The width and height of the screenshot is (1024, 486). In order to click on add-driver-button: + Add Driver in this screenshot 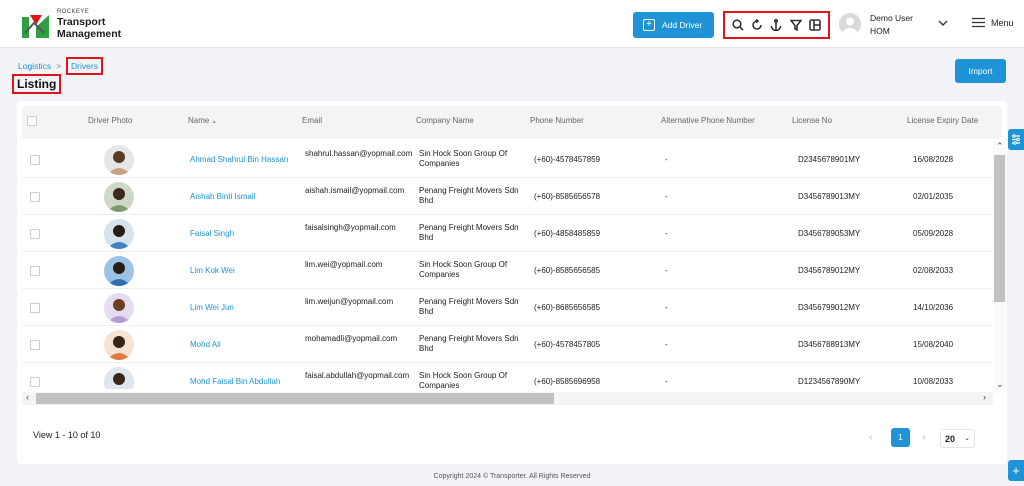, I will do `click(673, 25)`.